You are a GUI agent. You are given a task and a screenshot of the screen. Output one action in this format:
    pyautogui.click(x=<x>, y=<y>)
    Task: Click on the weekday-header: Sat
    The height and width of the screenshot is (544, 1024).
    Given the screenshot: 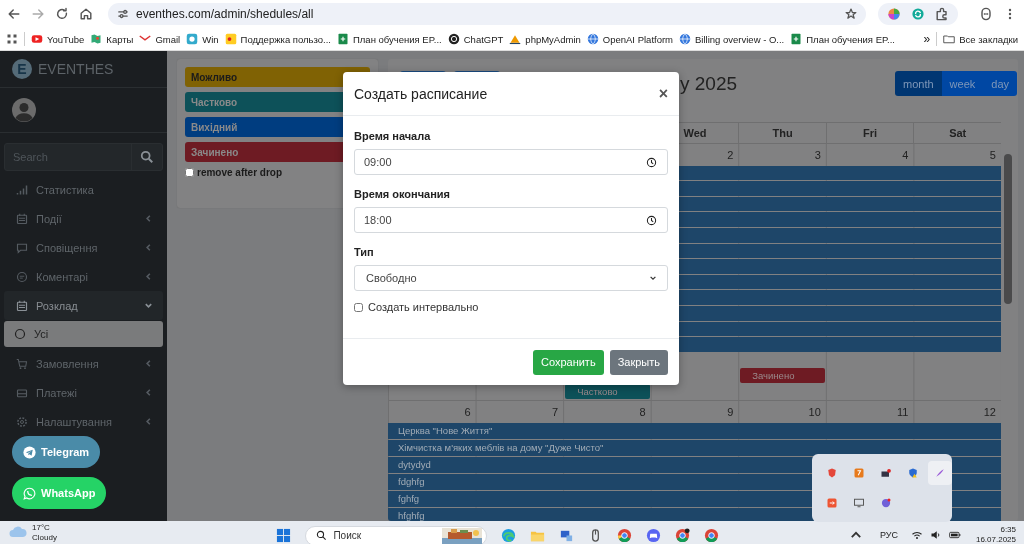 What is the action you would take?
    pyautogui.click(x=958, y=132)
    